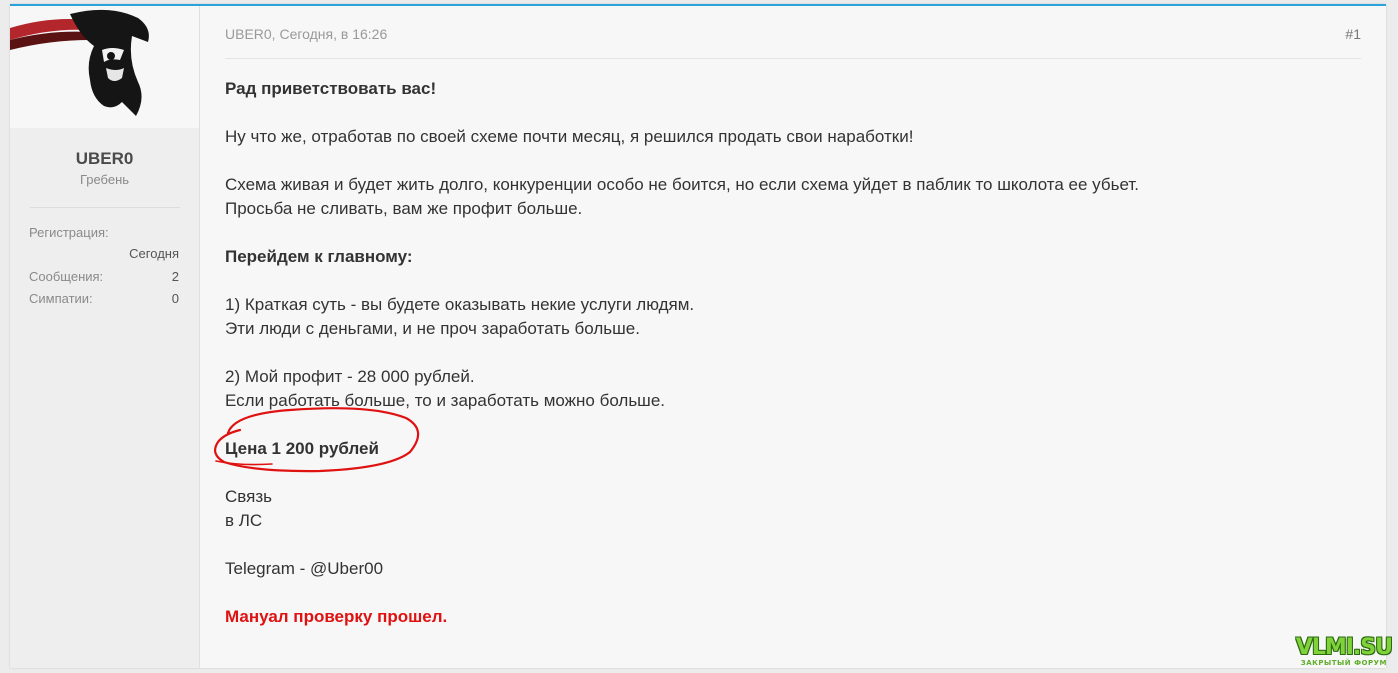  What do you see at coordinates (331, 88) in the screenshot?
I see `post-greeting: Рад приветствовать вас!` at bounding box center [331, 88].